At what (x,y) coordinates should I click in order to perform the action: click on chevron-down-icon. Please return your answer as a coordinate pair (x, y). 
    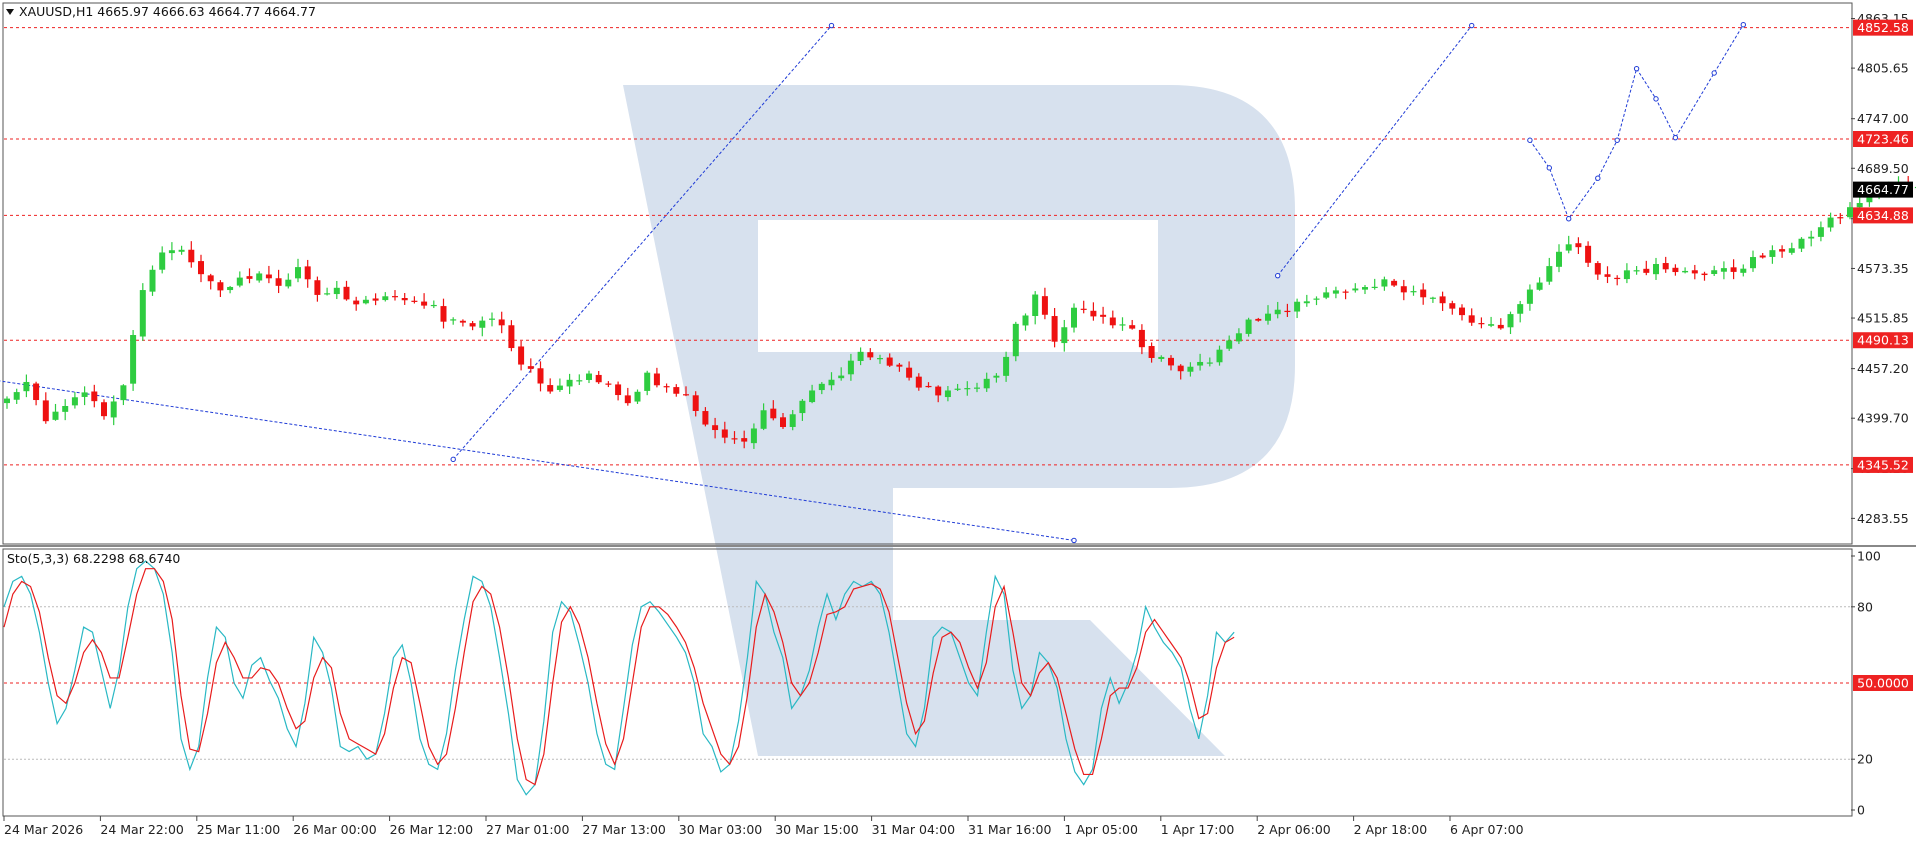
    Looking at the image, I should click on (10, 12).